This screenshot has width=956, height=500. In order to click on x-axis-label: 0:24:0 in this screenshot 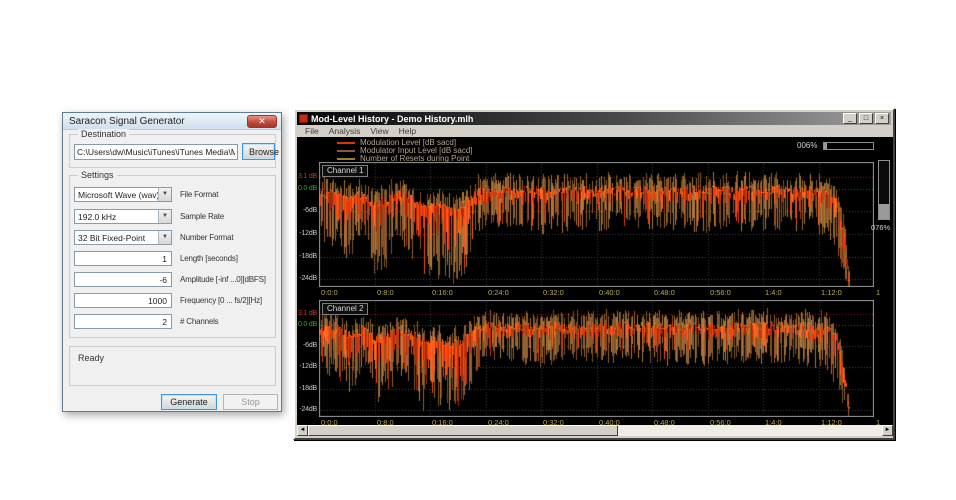, I will do `click(498, 292)`.